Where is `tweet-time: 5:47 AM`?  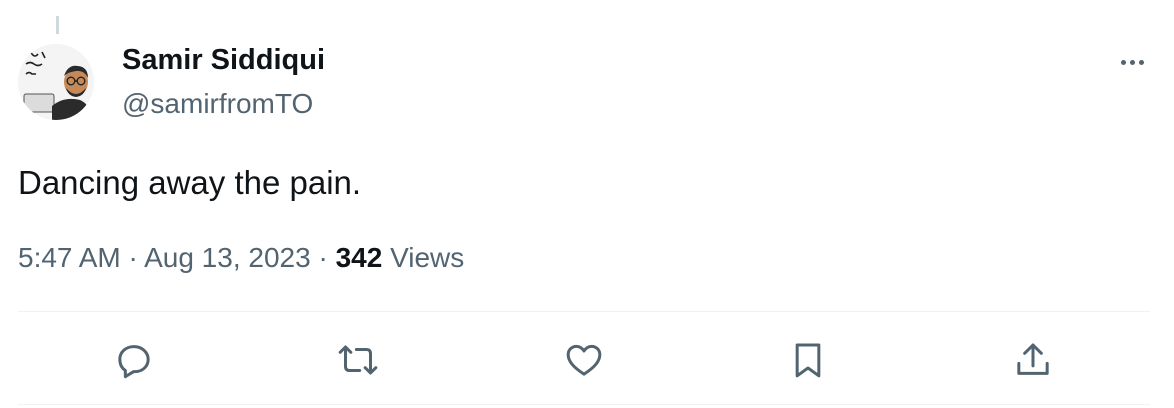 tweet-time: 5:47 AM is located at coordinates (69, 257).